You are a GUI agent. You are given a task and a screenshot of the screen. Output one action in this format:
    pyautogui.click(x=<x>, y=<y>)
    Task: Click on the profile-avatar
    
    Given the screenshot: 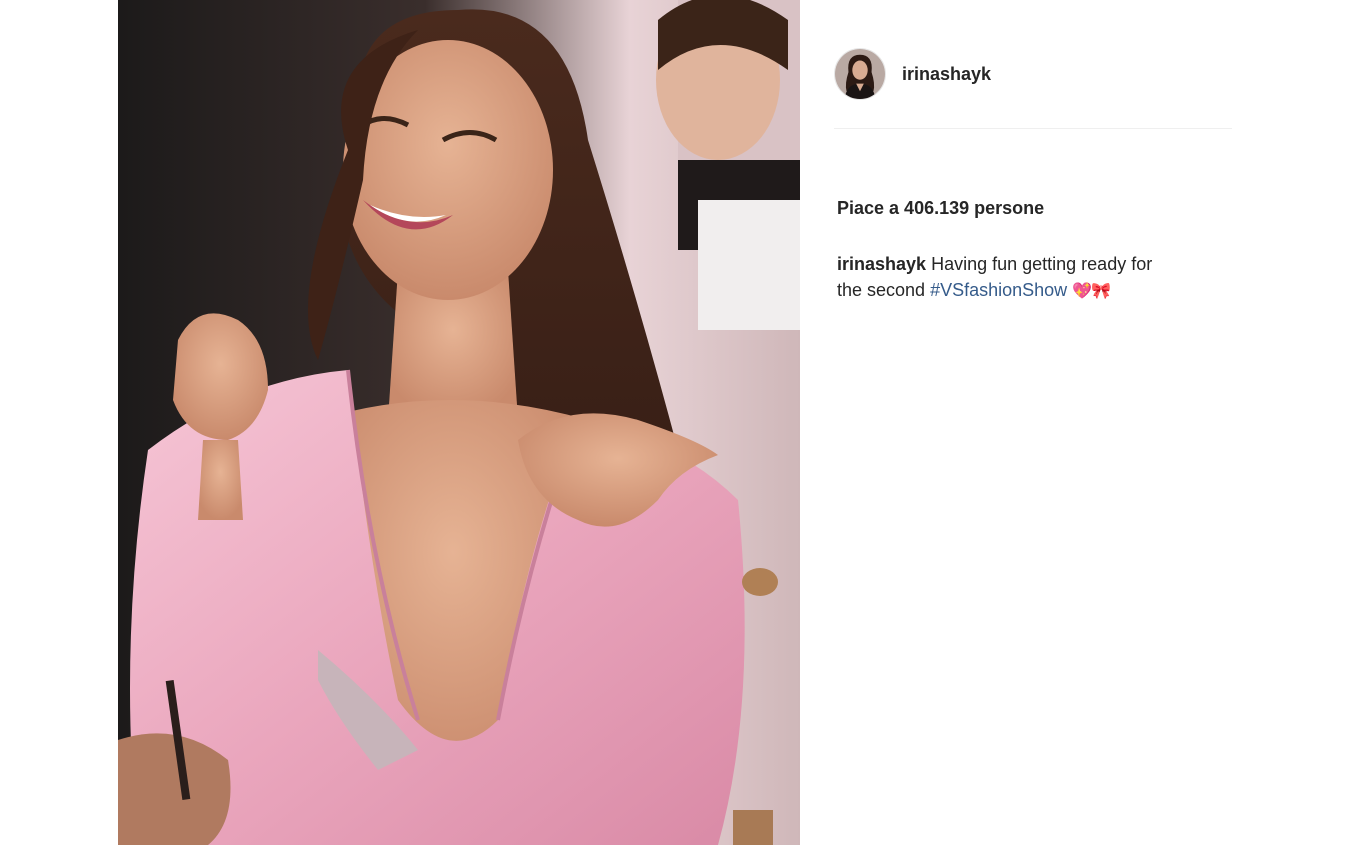 What is the action you would take?
    pyautogui.click(x=860, y=74)
    